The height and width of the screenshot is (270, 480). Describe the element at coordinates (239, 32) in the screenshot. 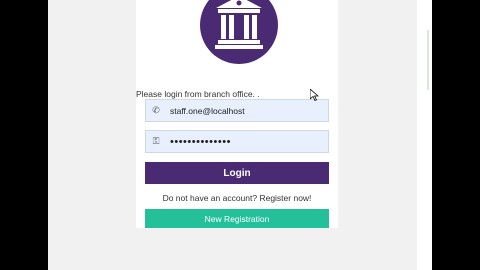

I see `bank-logo-icon` at that location.